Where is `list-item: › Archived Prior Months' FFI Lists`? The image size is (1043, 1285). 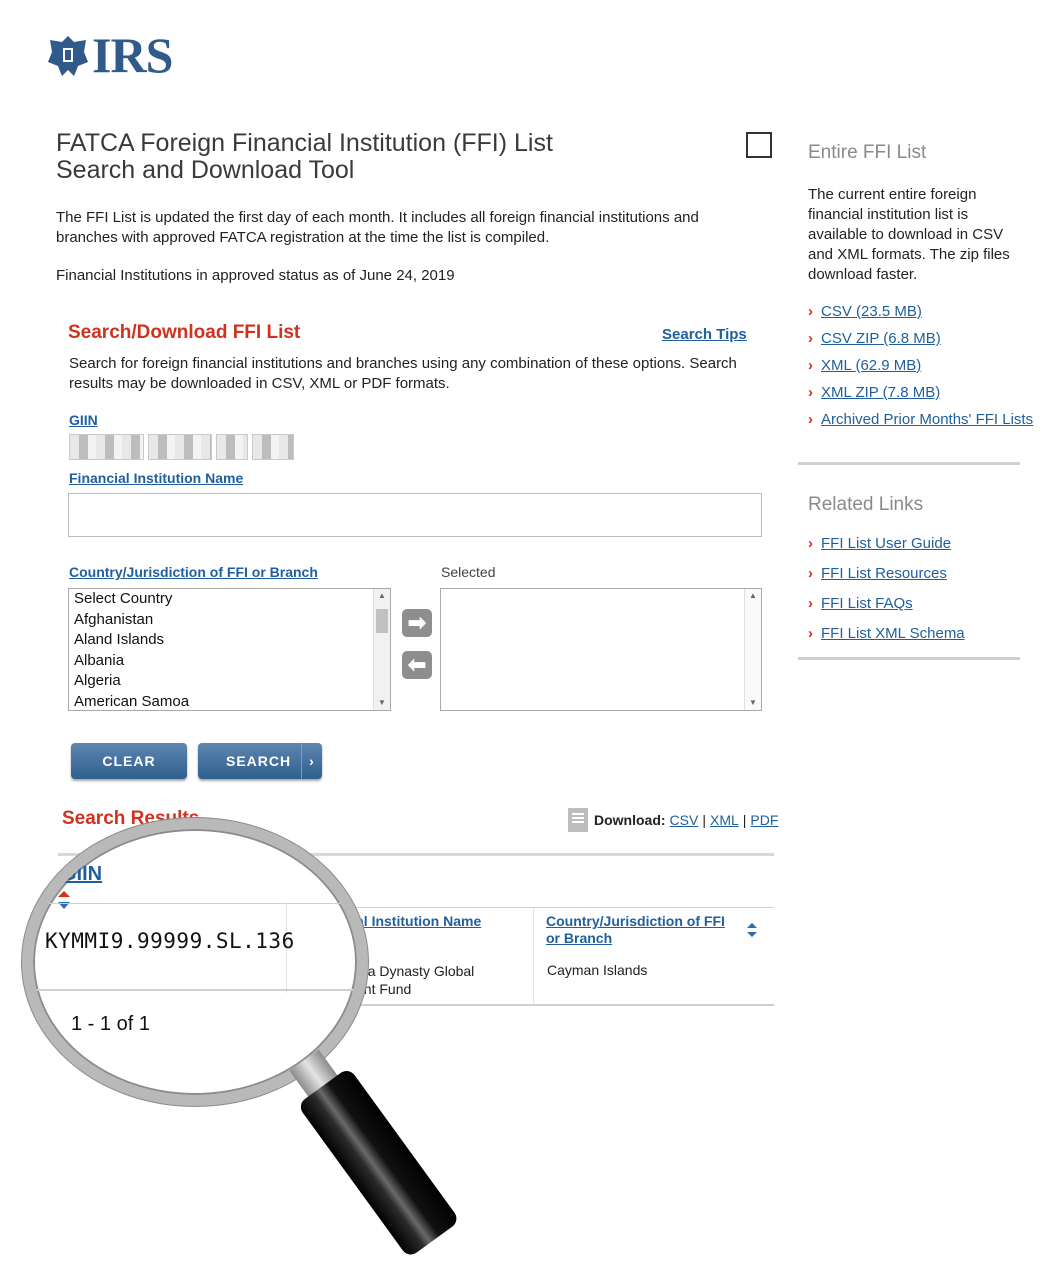 list-item: › Archived Prior Months' FFI Lists is located at coordinates (920, 419).